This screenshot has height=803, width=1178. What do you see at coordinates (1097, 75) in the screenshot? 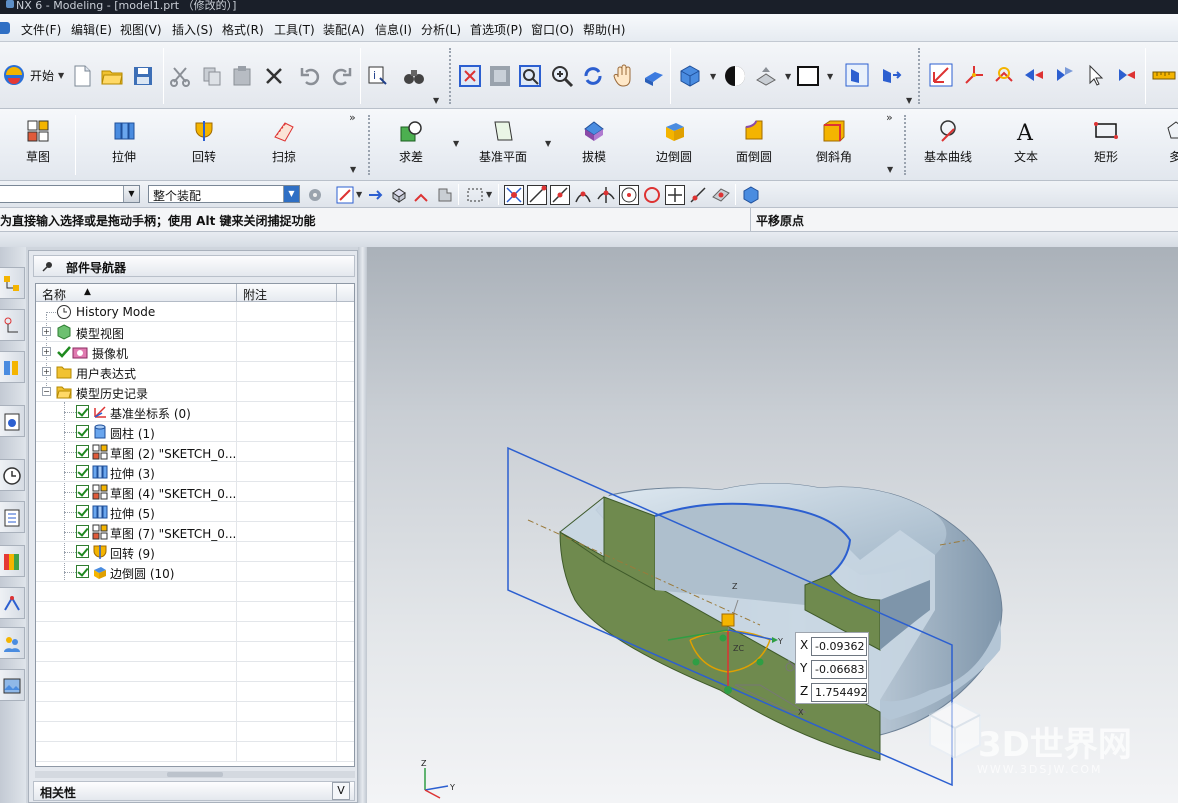
I see `select-arrow-icon` at bounding box center [1097, 75].